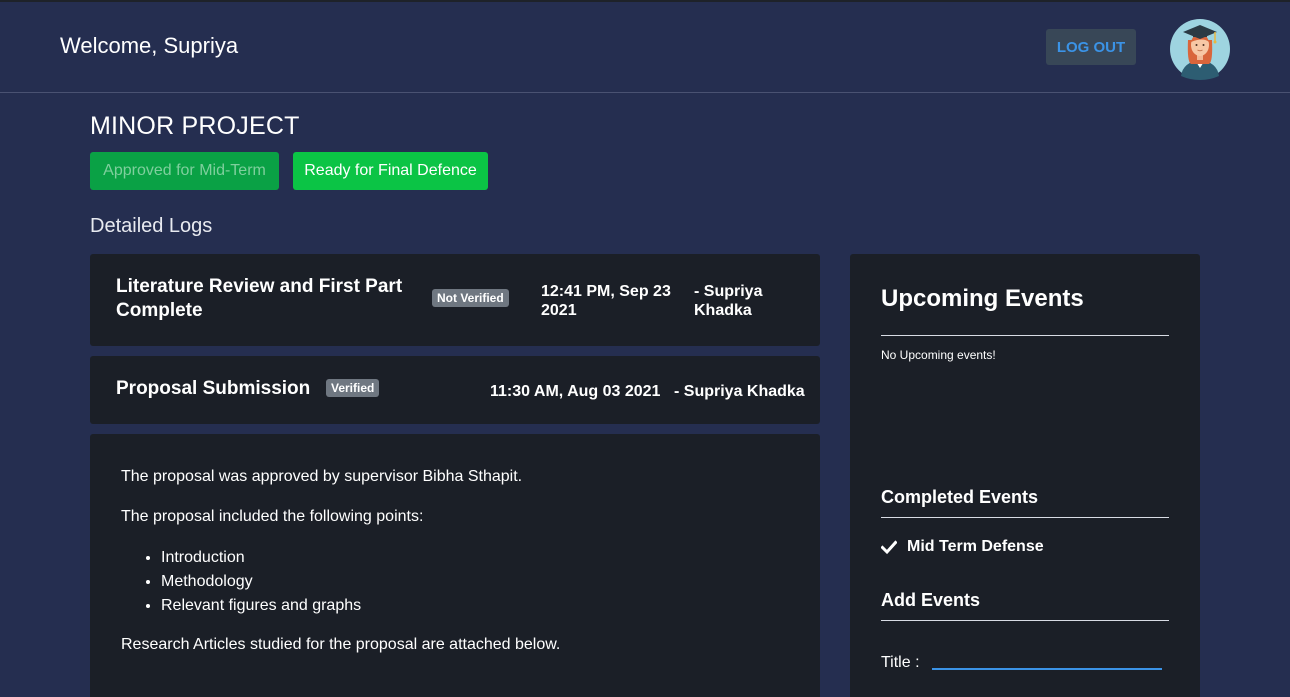 Image resolution: width=1290 pixels, height=697 pixels. Describe the element at coordinates (575, 391) in the screenshot. I see `log-timestamp: 11:30 AM, Aug 03 2021` at that location.